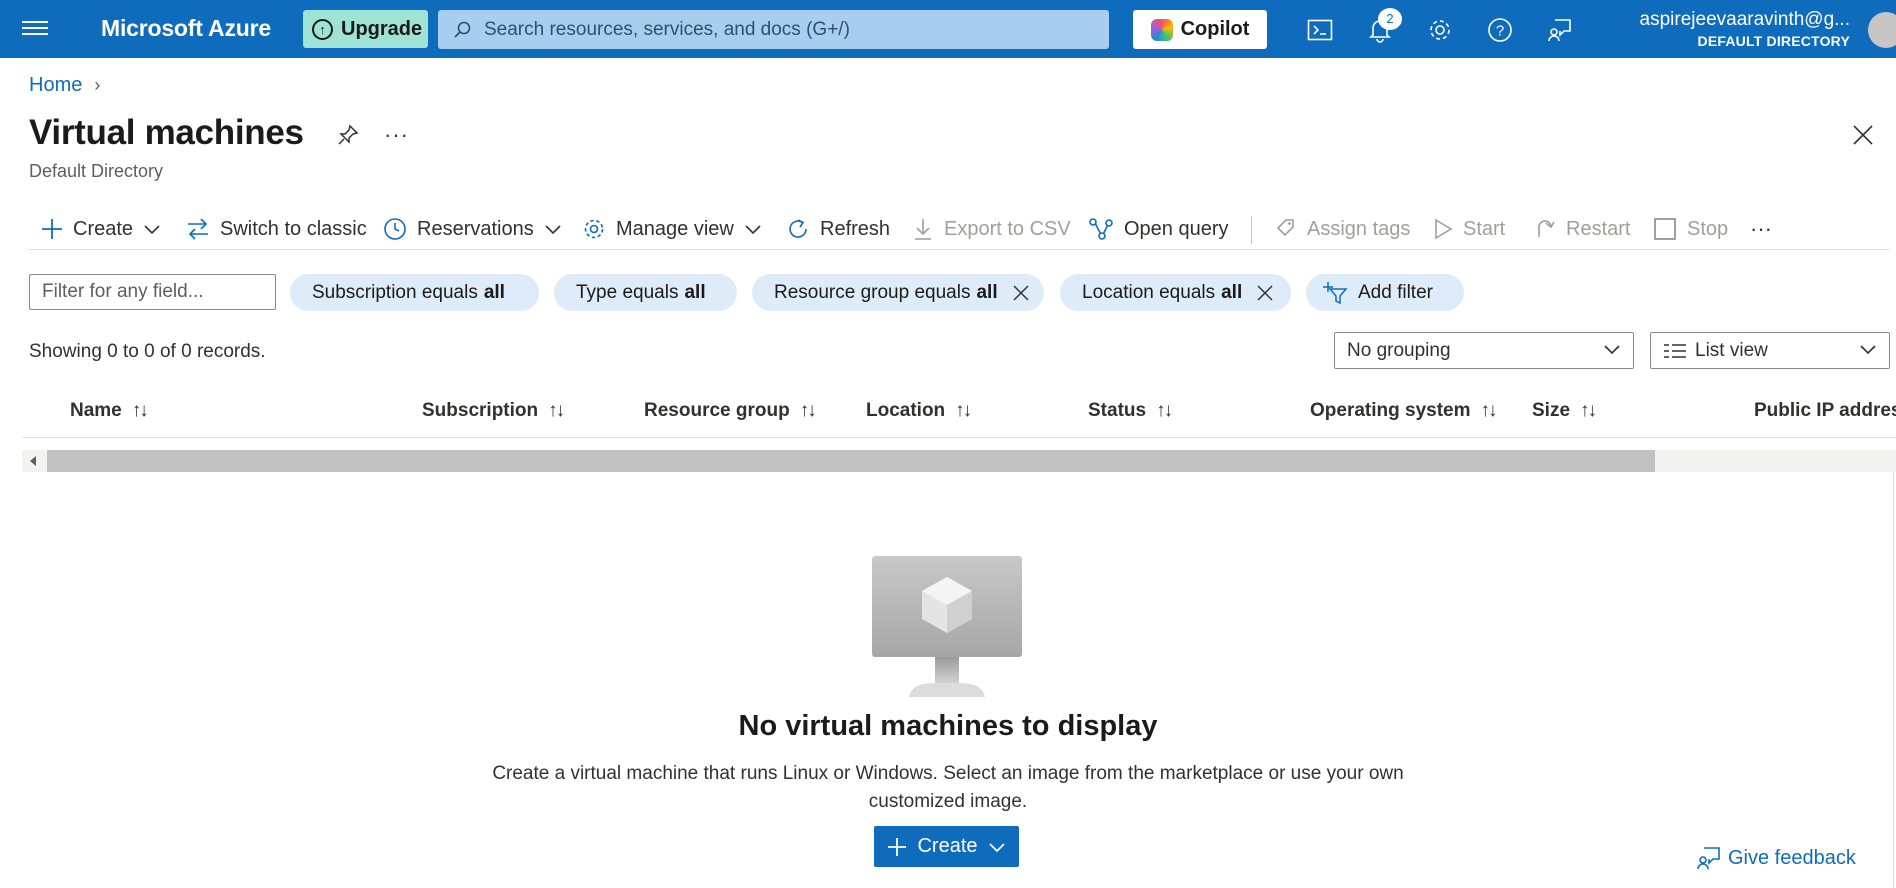 Image resolution: width=1896 pixels, height=888 pixels. I want to click on filter-pill-type: Type equals all, so click(645, 292).